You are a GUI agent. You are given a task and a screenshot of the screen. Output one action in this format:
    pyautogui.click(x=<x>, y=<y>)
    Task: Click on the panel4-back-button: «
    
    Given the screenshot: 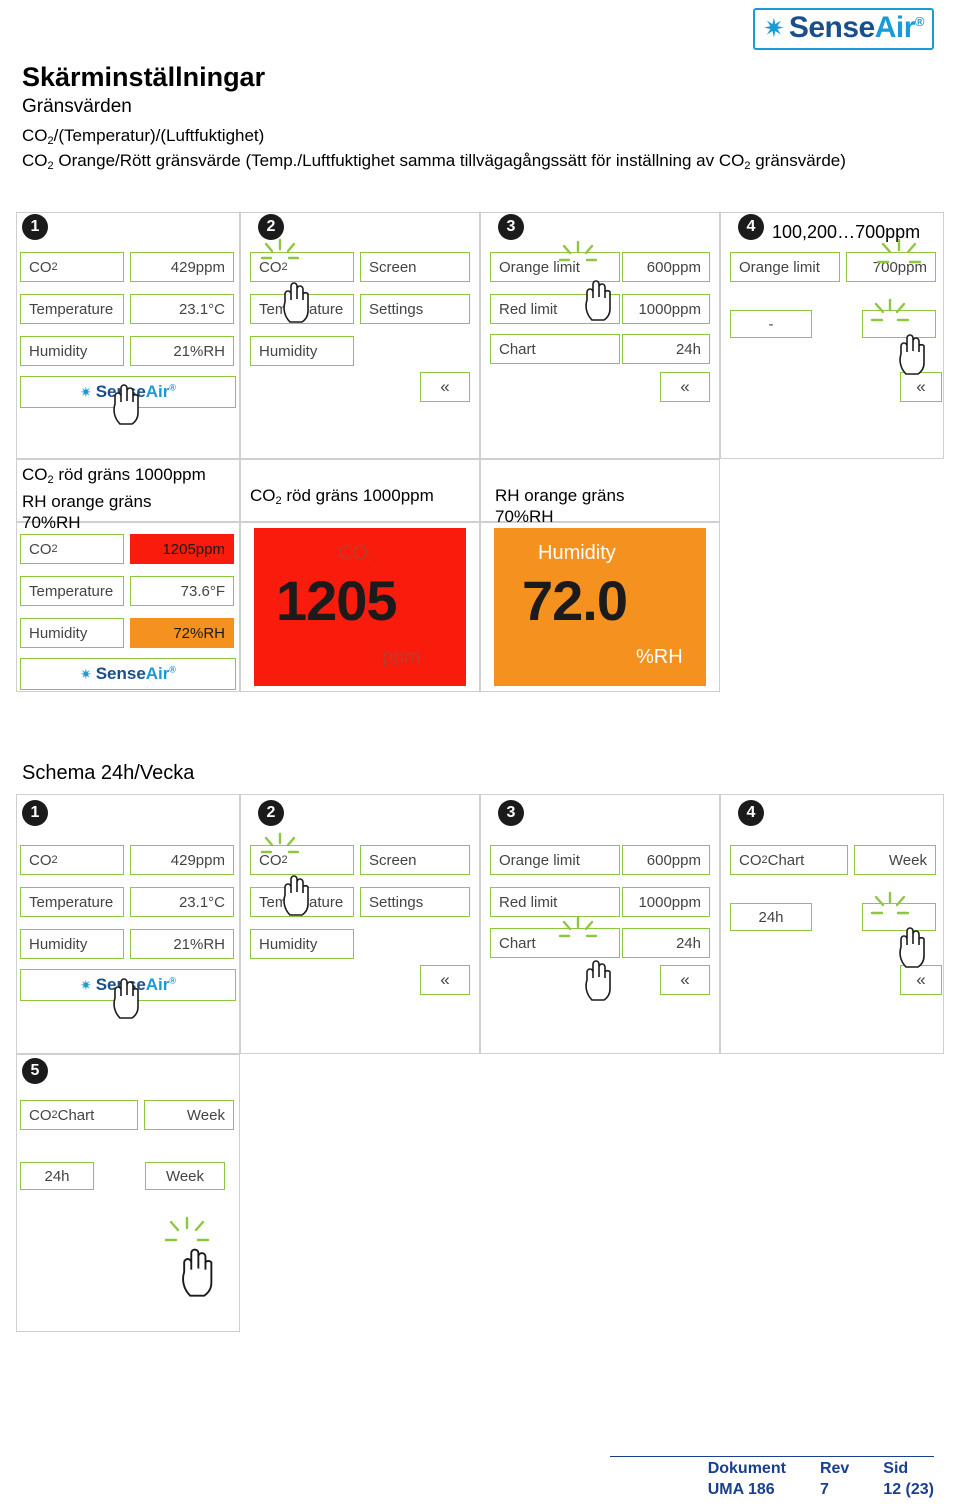 What is the action you would take?
    pyautogui.click(x=921, y=387)
    